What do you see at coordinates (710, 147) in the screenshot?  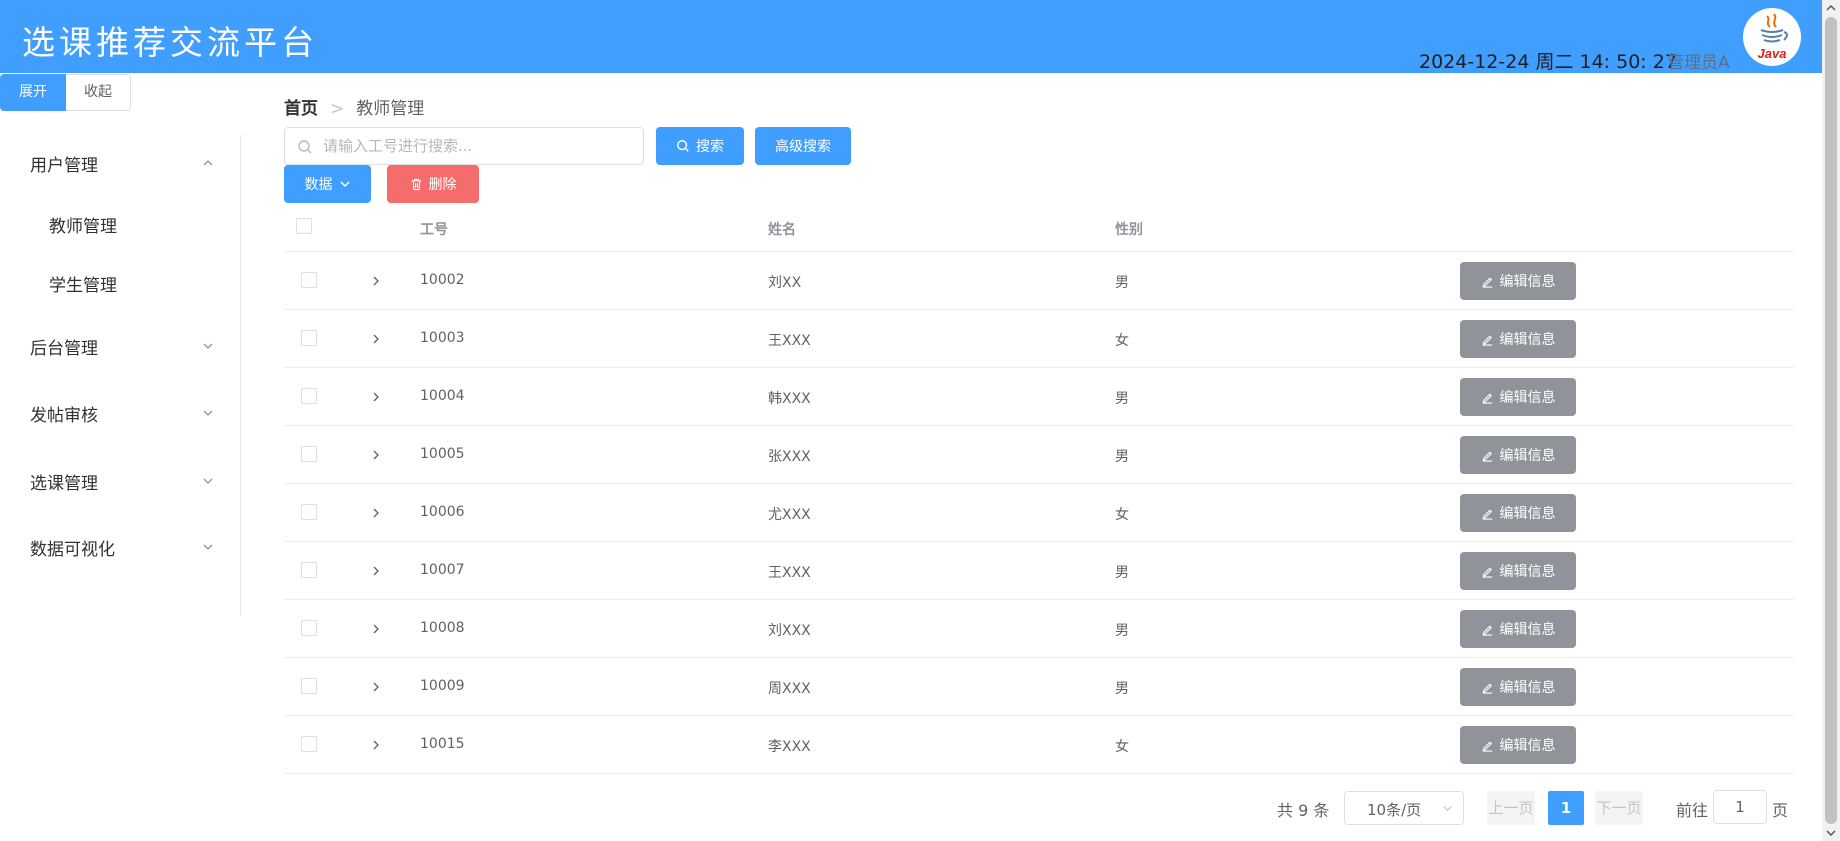 I see `search-button-label: 搜索` at bounding box center [710, 147].